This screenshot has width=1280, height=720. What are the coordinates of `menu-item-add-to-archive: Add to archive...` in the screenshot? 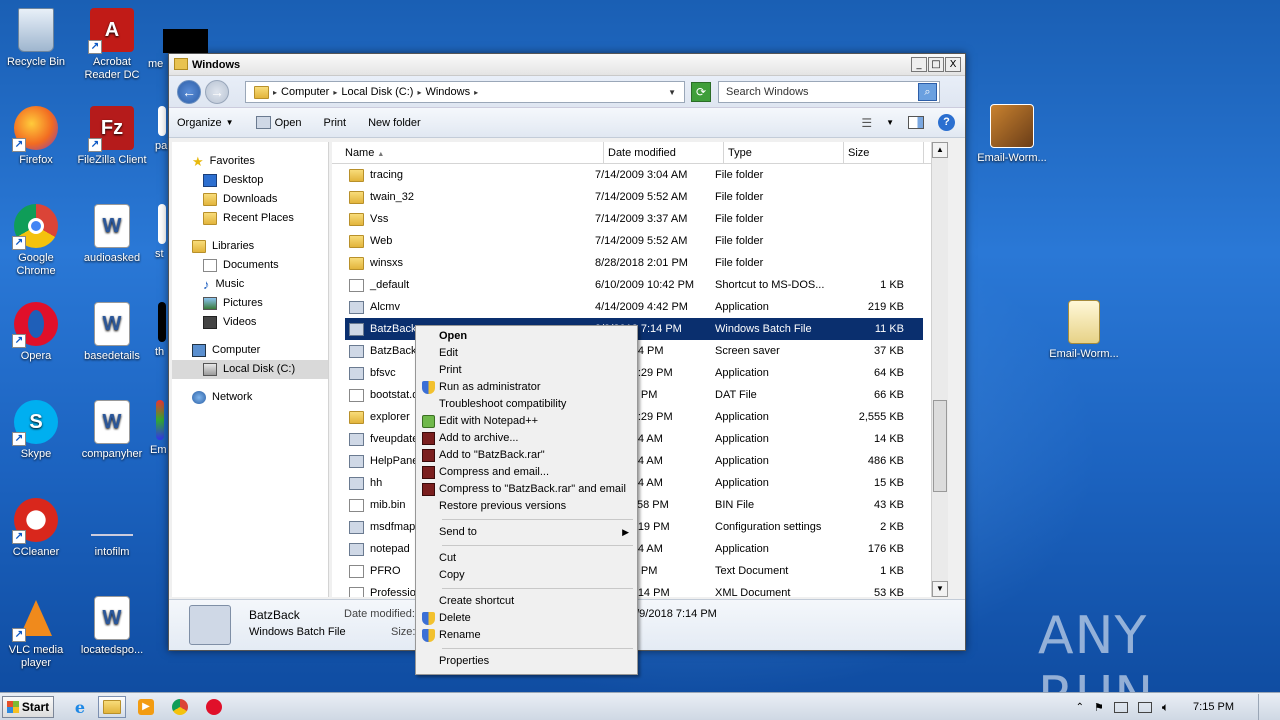 It's located at (526, 438).